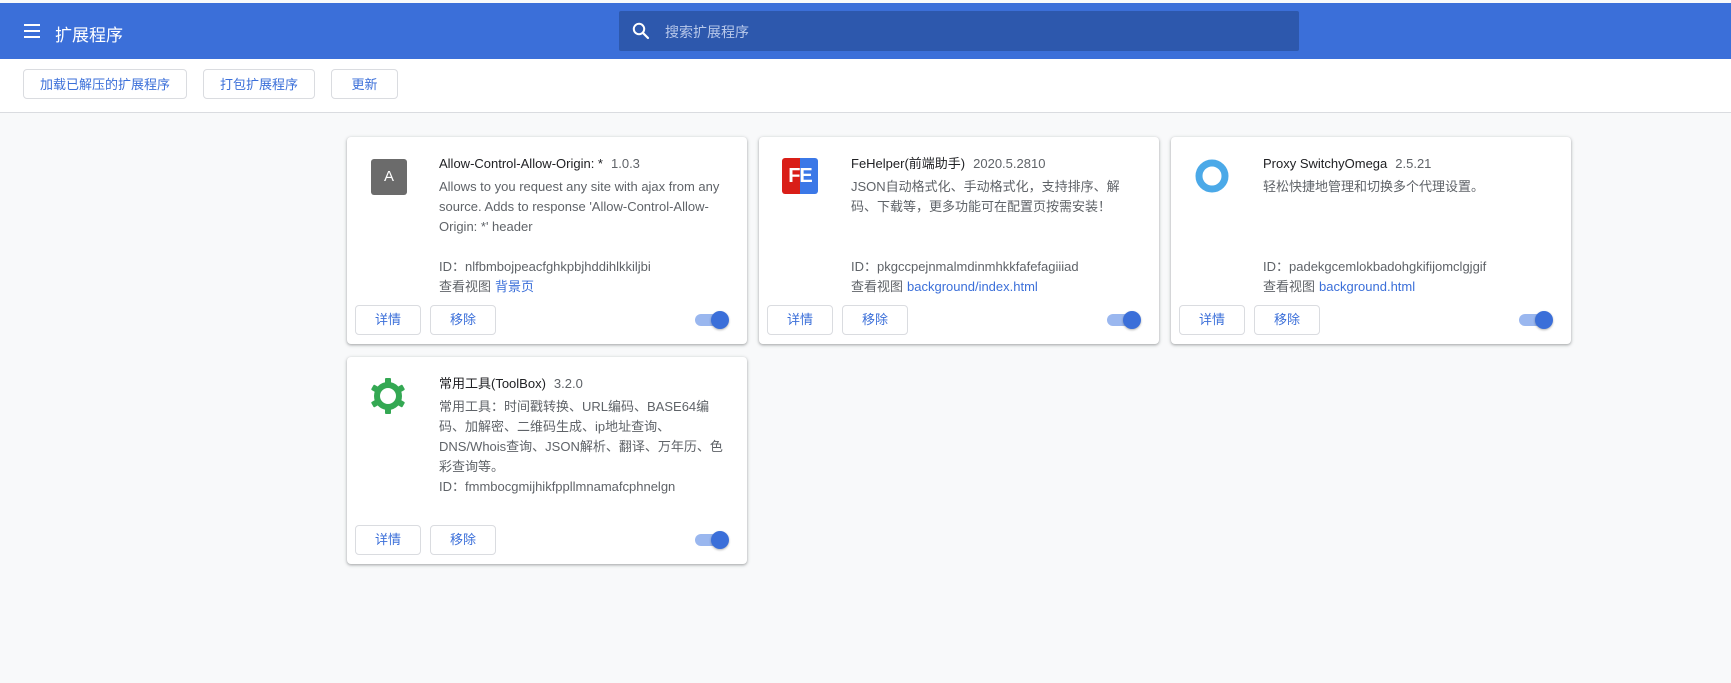 The height and width of the screenshot is (683, 1731). I want to click on extension-description: 轻松快捷地管理和切换多个代理设置。, so click(1374, 186).